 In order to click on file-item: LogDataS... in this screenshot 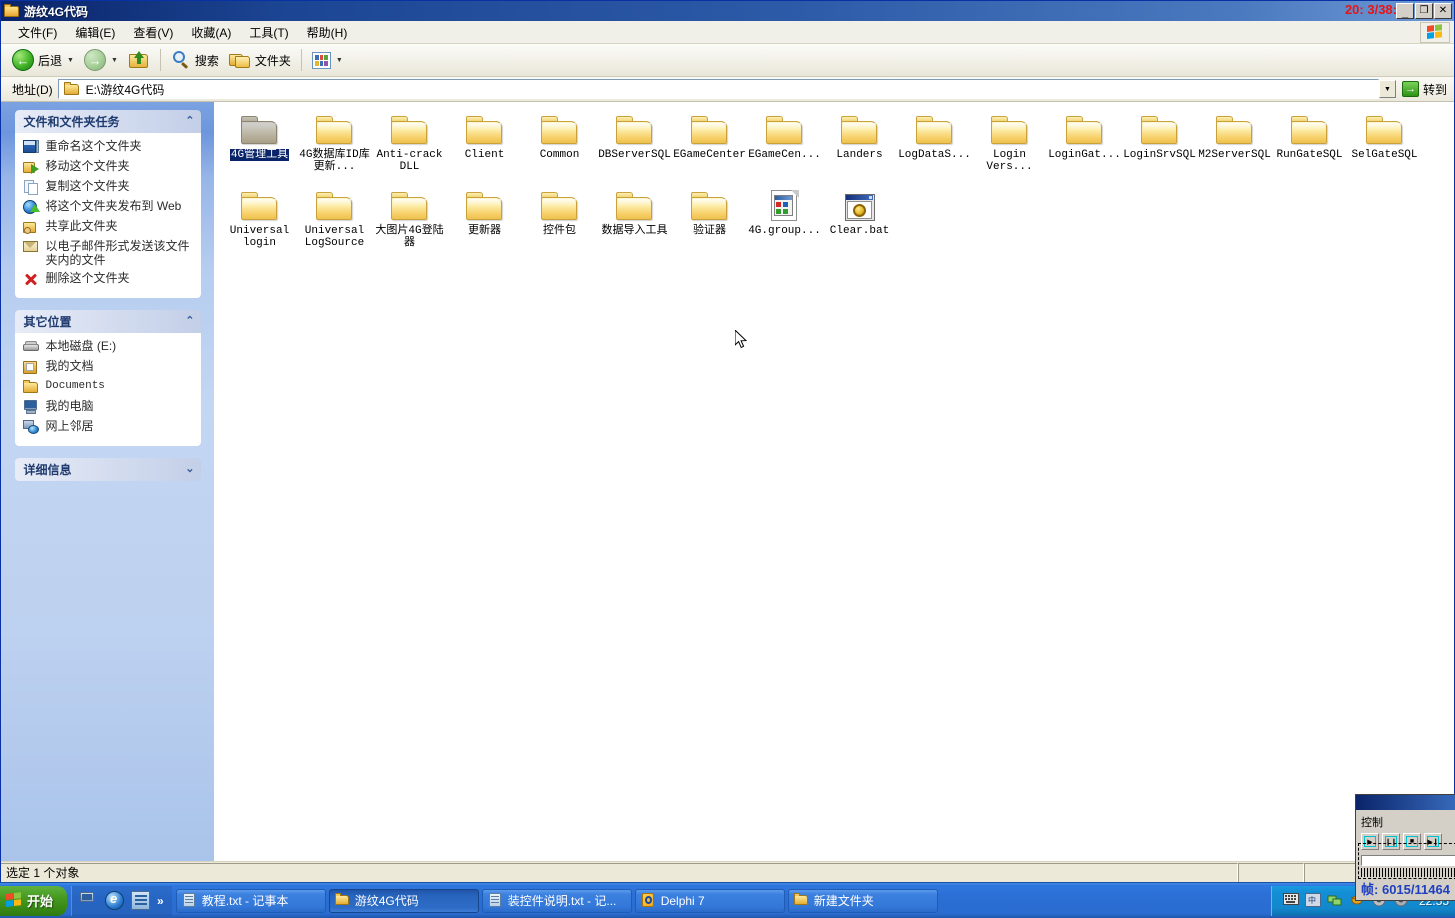, I will do `click(934, 144)`.